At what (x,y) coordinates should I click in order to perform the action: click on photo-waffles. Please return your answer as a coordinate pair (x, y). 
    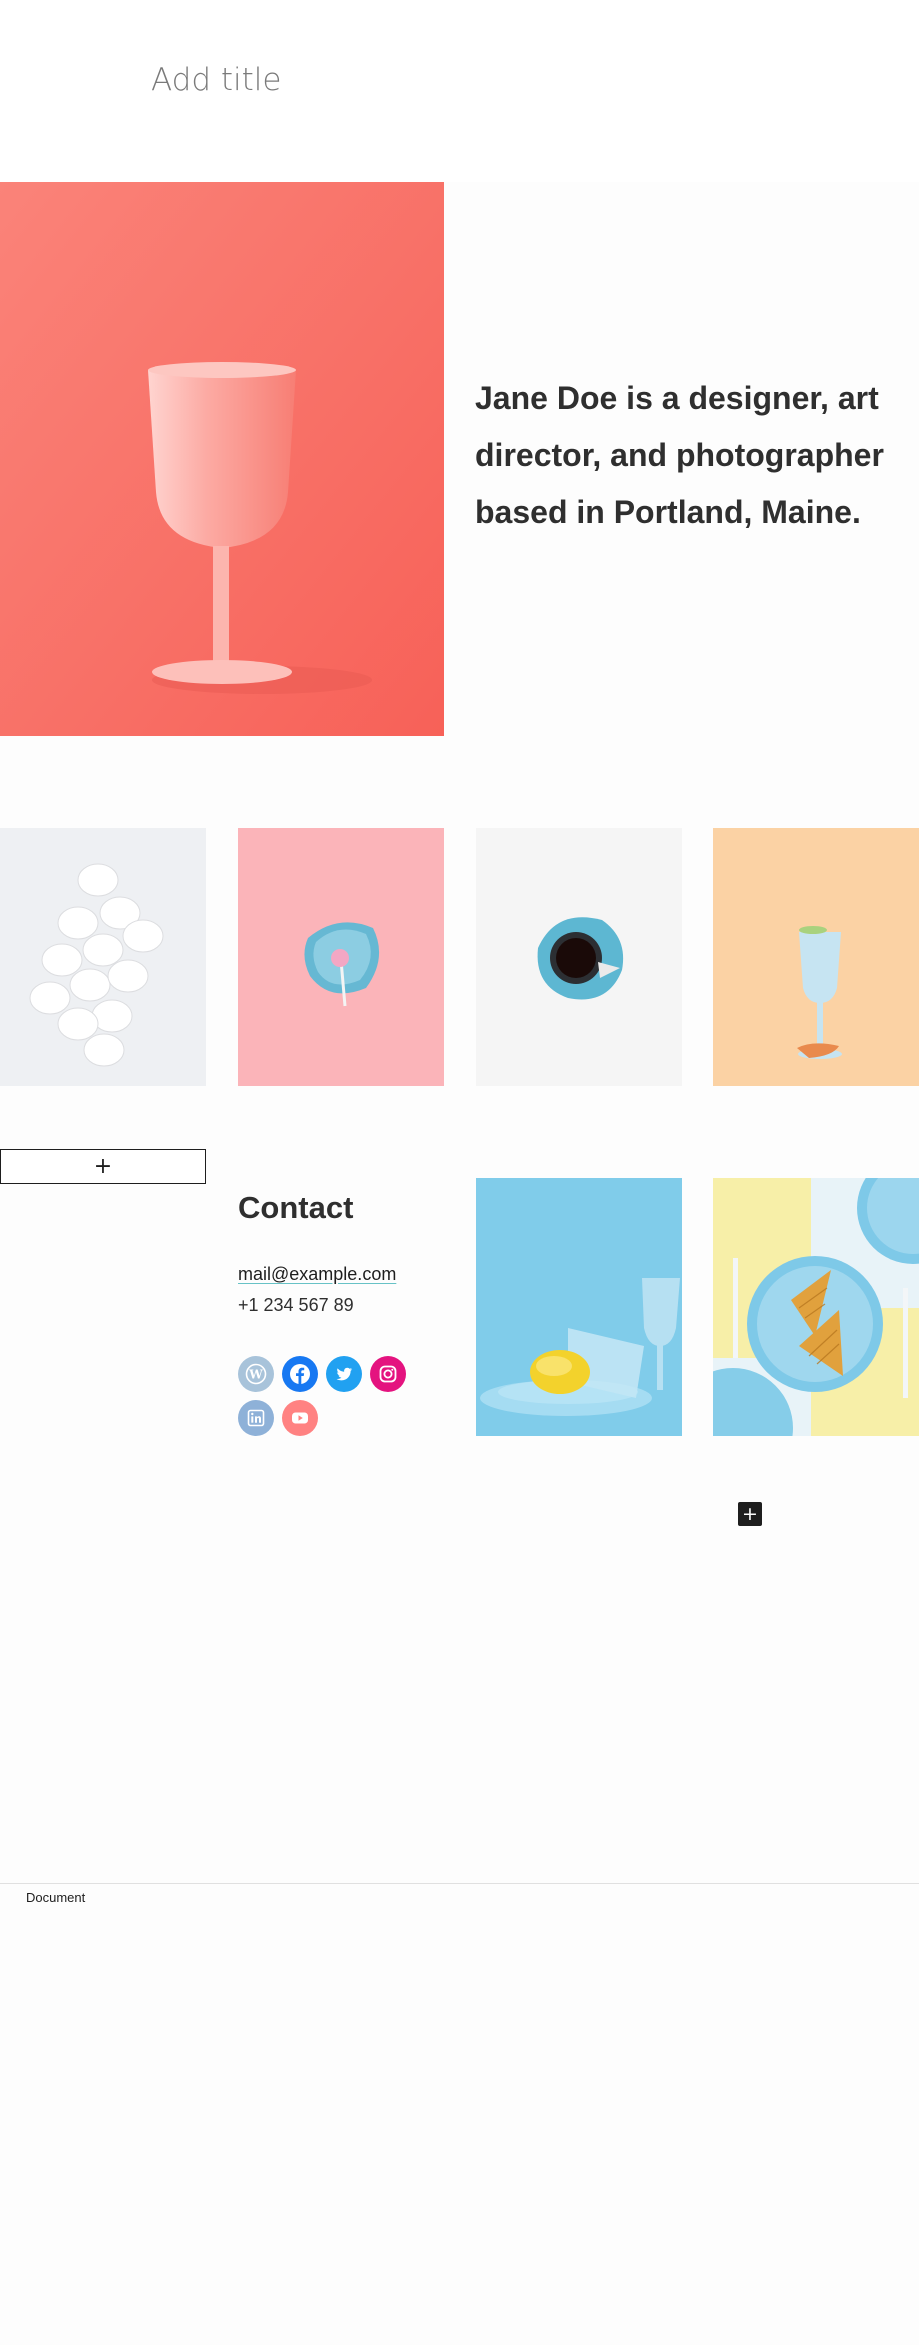
    Looking at the image, I should click on (816, 1307).